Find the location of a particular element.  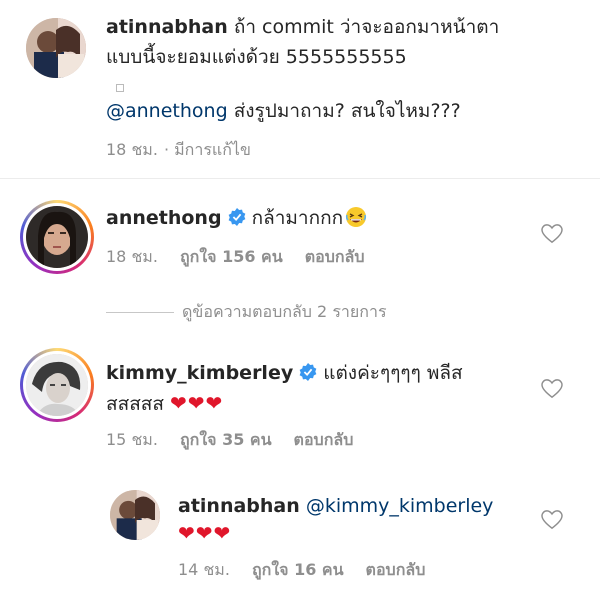

comment-mention: @kimmy_kimberley is located at coordinates (400, 506).